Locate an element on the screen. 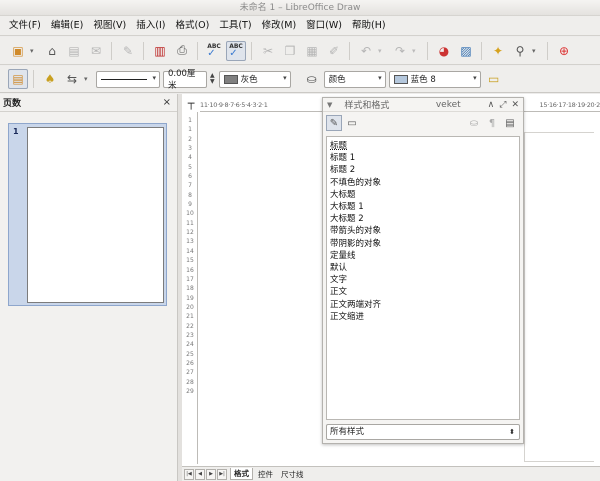 The height and width of the screenshot is (481, 600). undock-icon: ⤢ is located at coordinates (502, 105).